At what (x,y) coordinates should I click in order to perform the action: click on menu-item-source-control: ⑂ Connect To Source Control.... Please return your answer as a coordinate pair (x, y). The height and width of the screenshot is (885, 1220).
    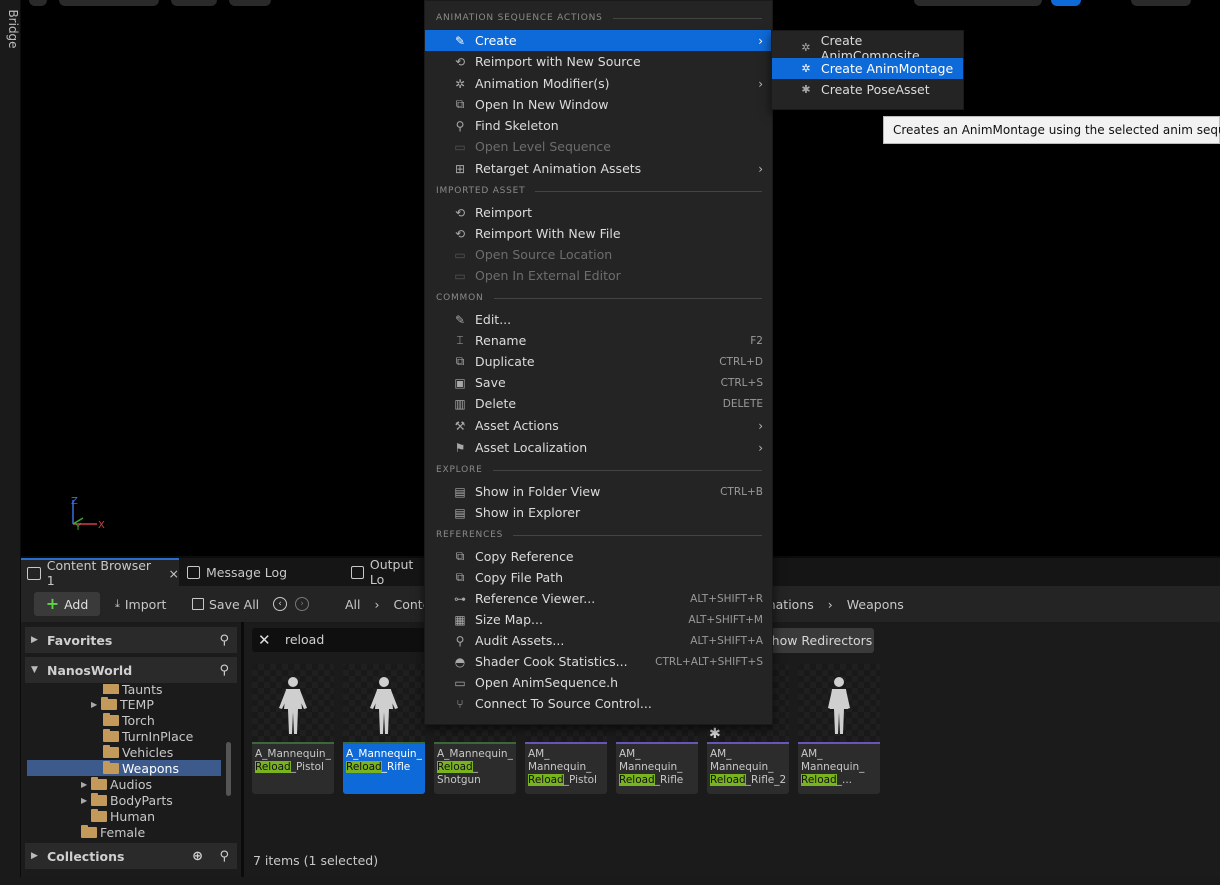
    Looking at the image, I should click on (598, 703).